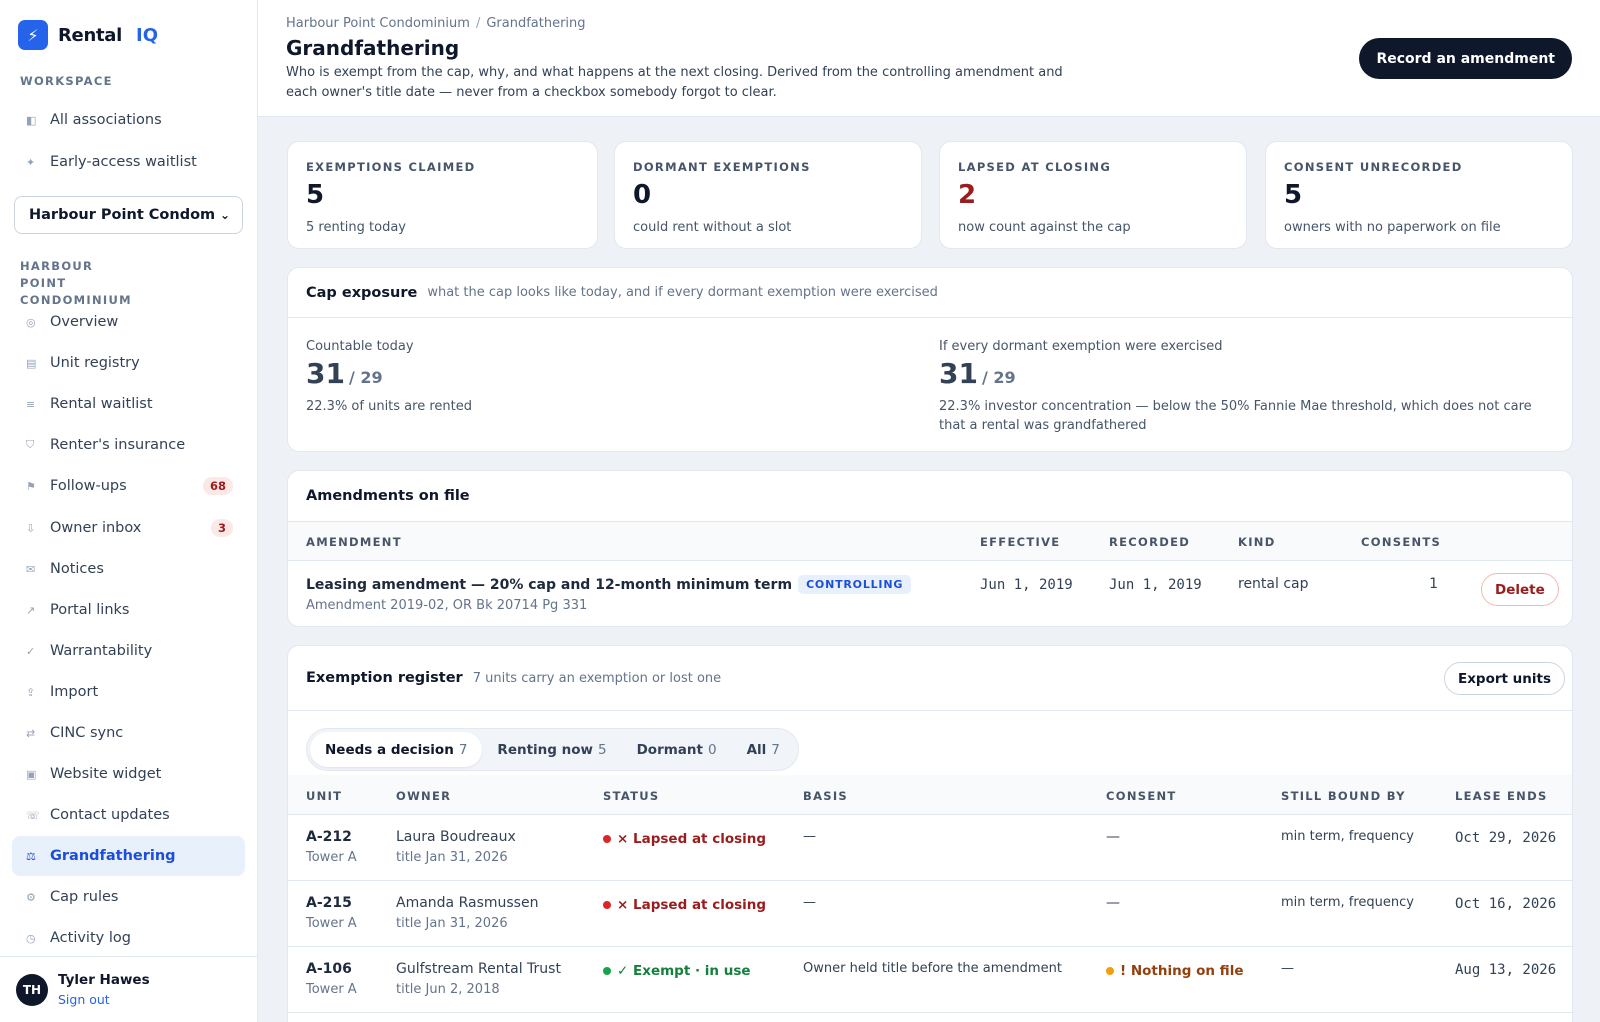  Describe the element at coordinates (1505, 678) in the screenshot. I see `export-units-button: Export units` at that location.